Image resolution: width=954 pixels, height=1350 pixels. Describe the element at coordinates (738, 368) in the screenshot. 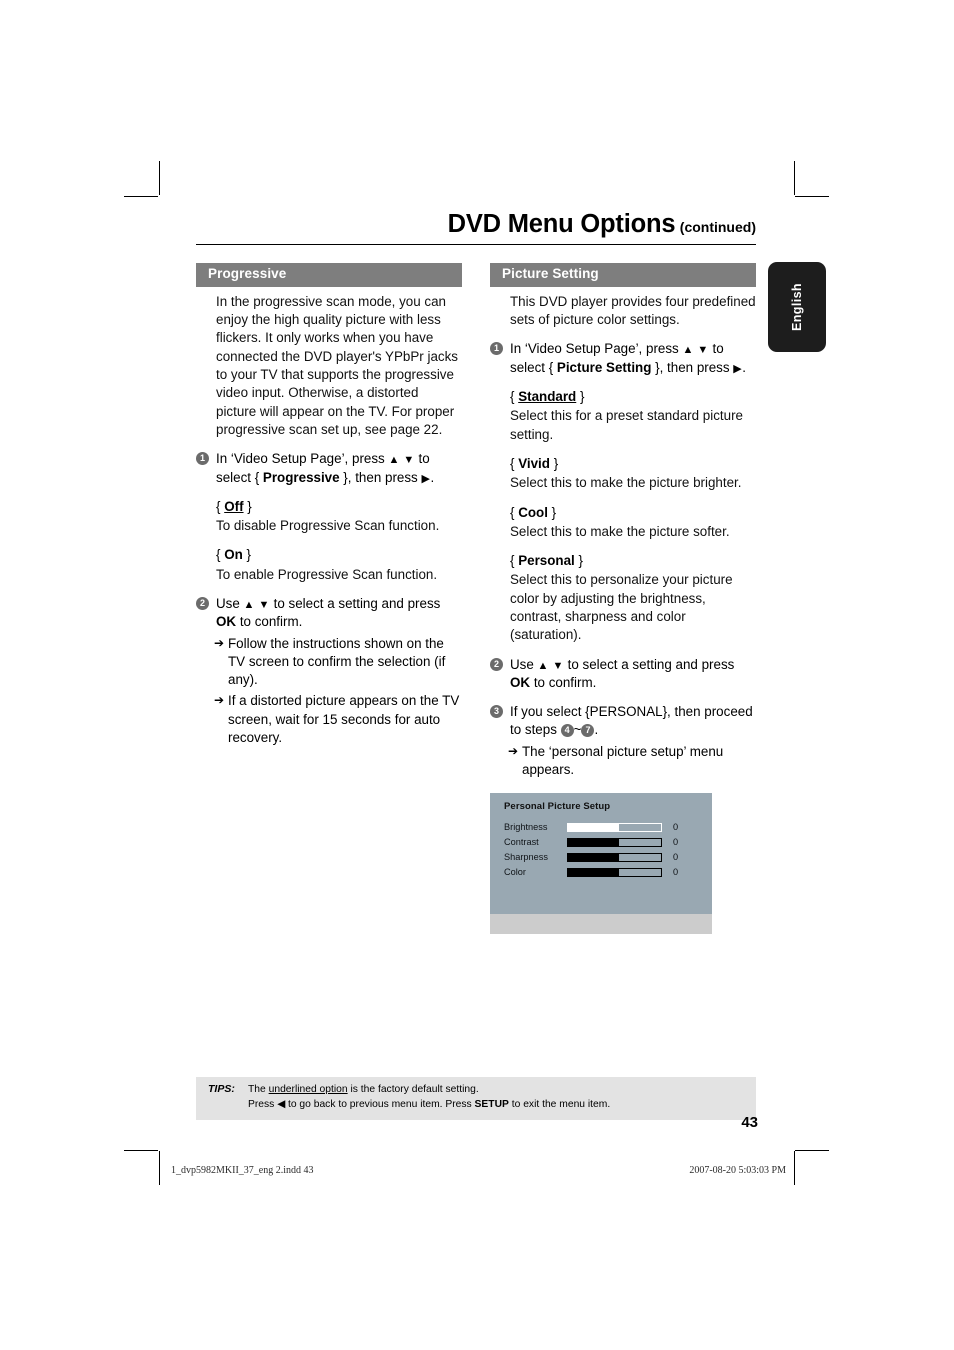

I see `right-arrow-icon: ▶` at that location.